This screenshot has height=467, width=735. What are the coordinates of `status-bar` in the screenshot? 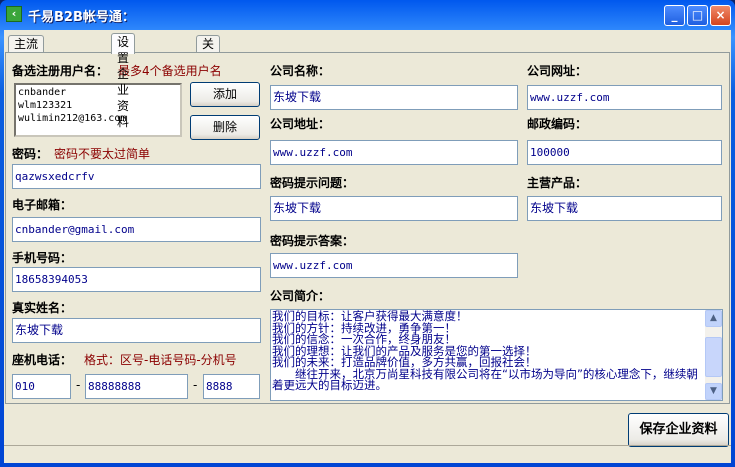 It's located at (367, 454).